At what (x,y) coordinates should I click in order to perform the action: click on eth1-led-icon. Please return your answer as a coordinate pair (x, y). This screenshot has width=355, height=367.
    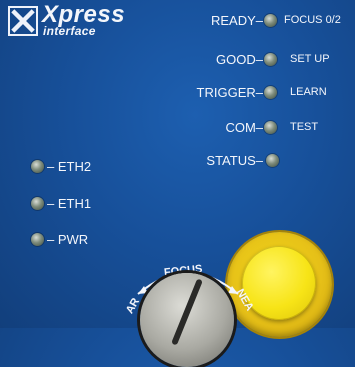
    Looking at the image, I should click on (37, 203).